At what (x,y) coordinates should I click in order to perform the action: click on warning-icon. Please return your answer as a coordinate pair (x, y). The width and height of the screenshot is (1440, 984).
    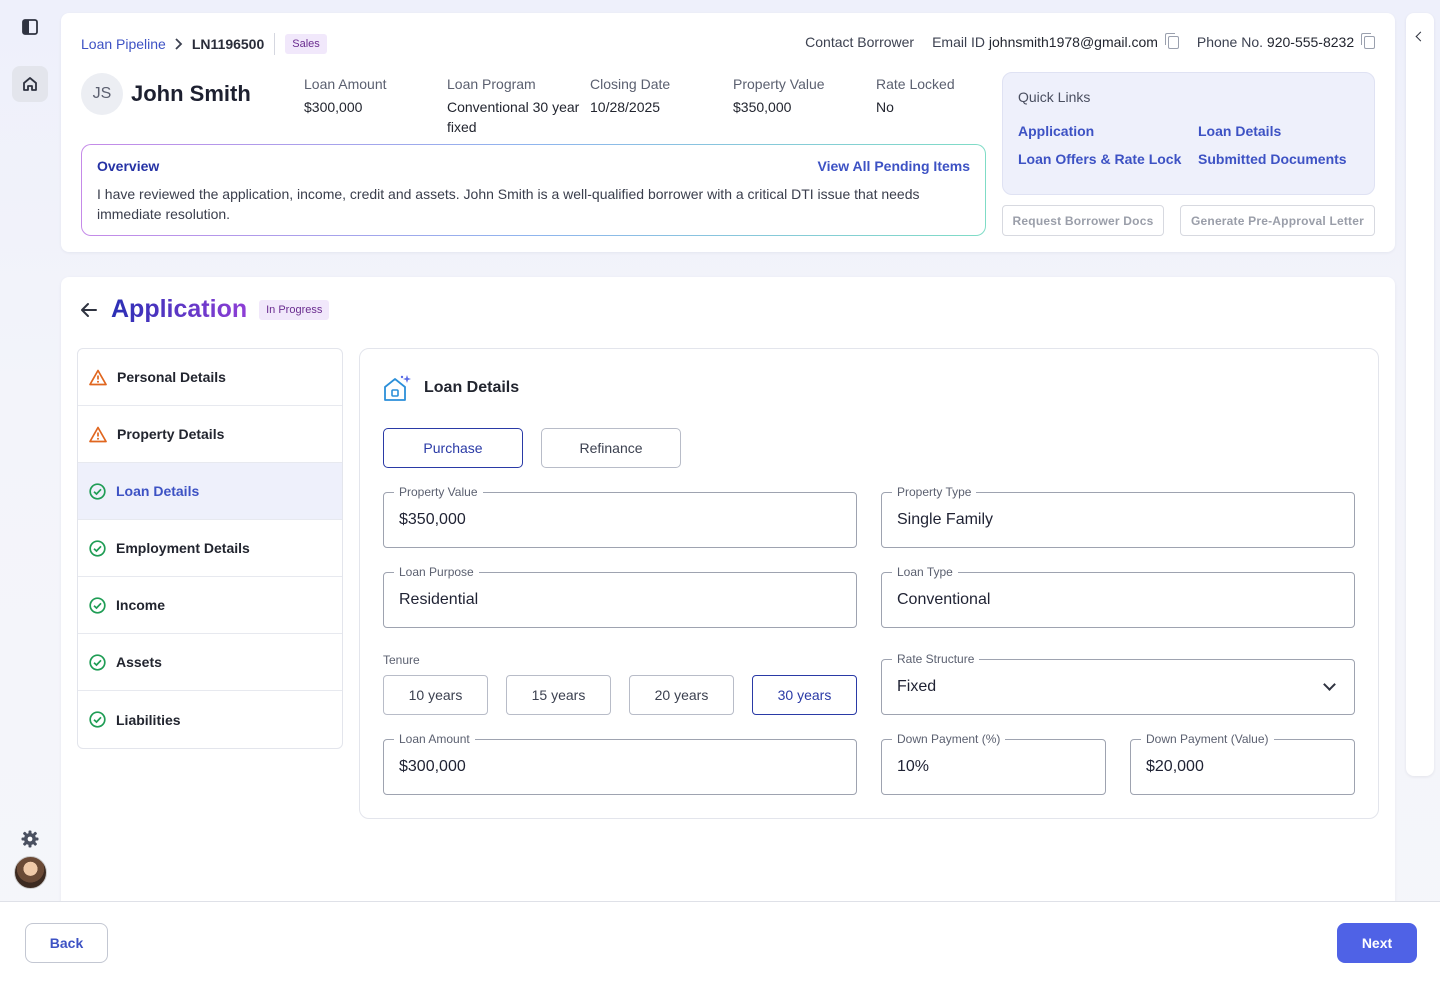
    Looking at the image, I should click on (98, 434).